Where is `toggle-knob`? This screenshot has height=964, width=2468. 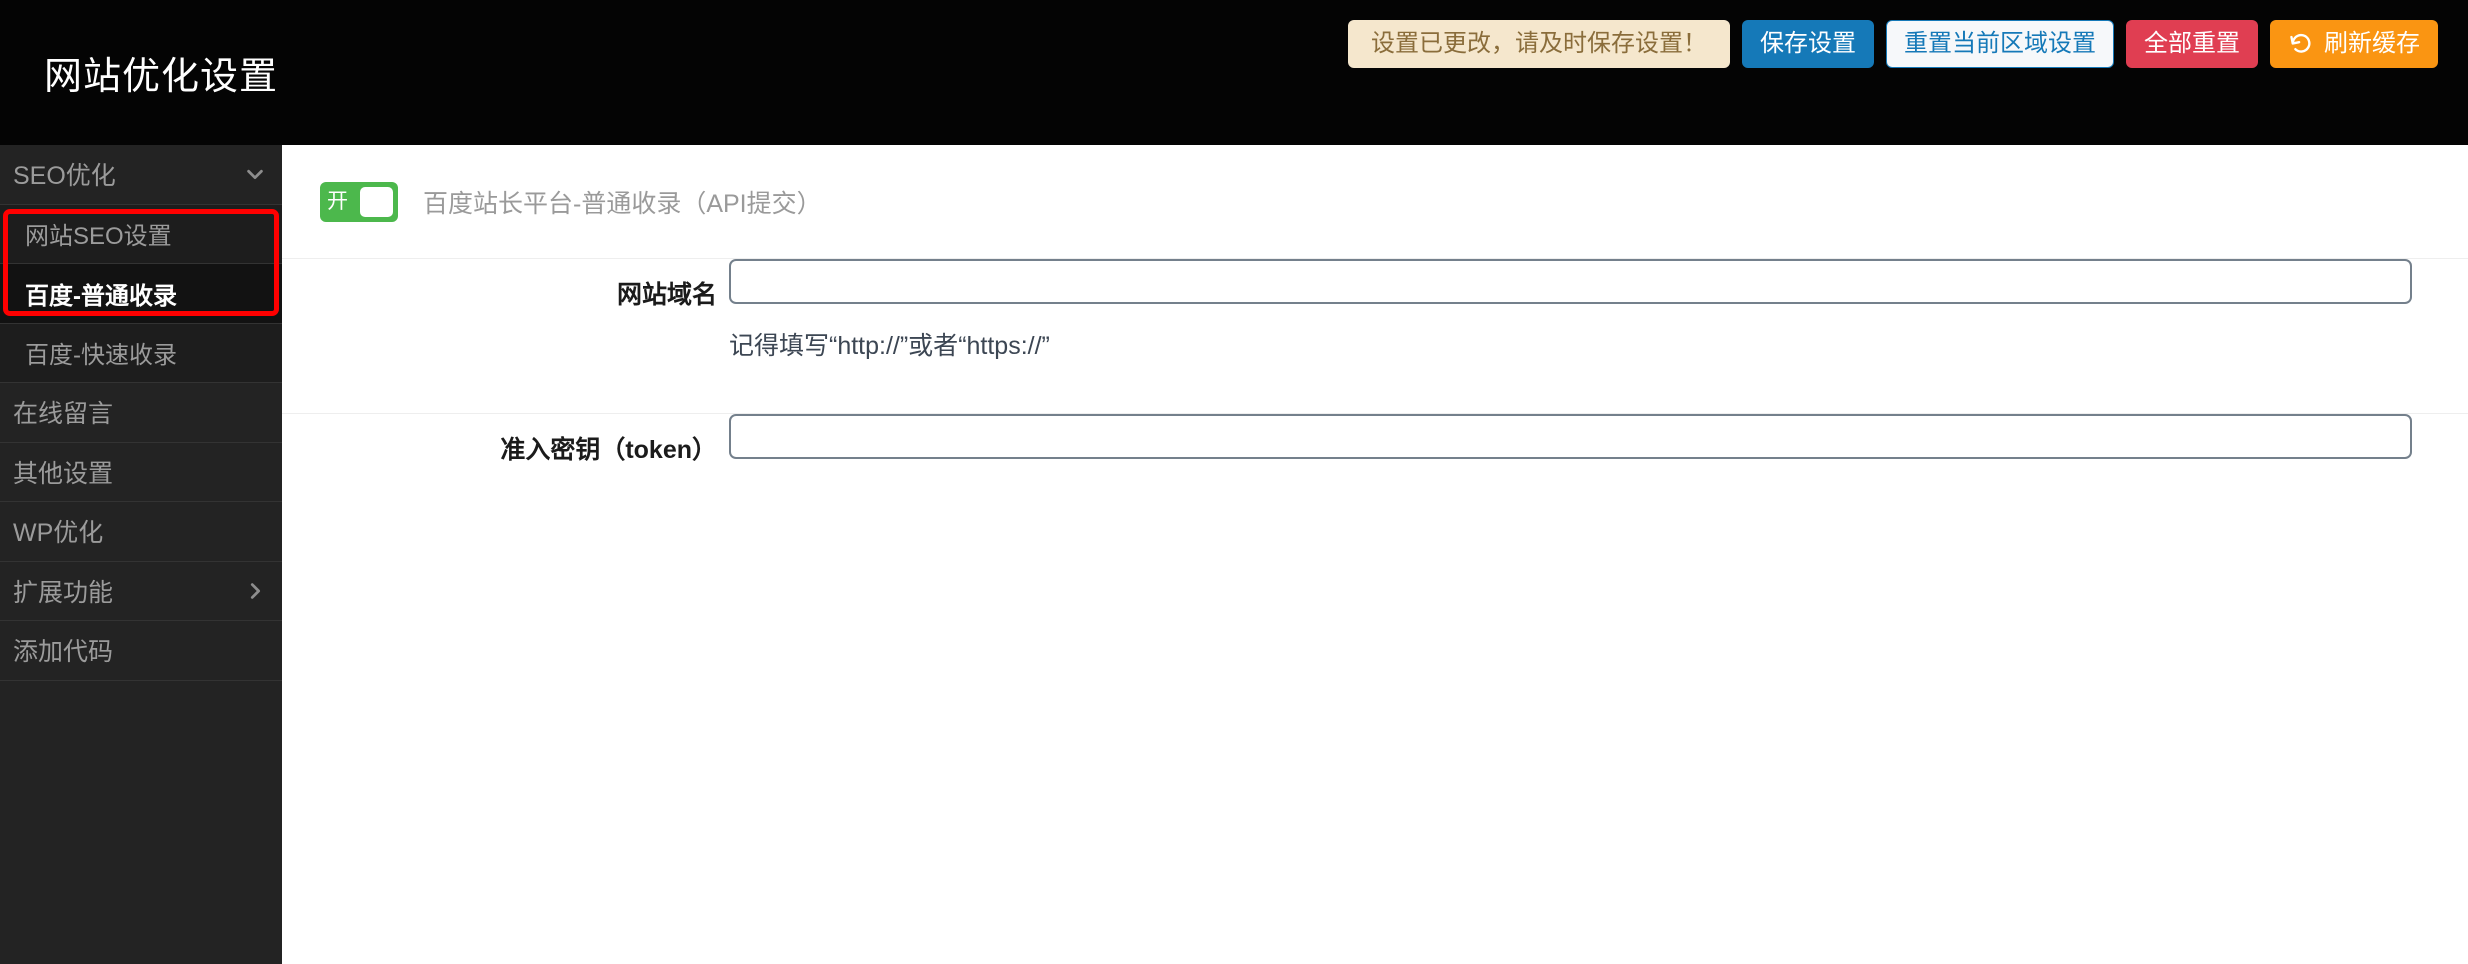 toggle-knob is located at coordinates (376, 201).